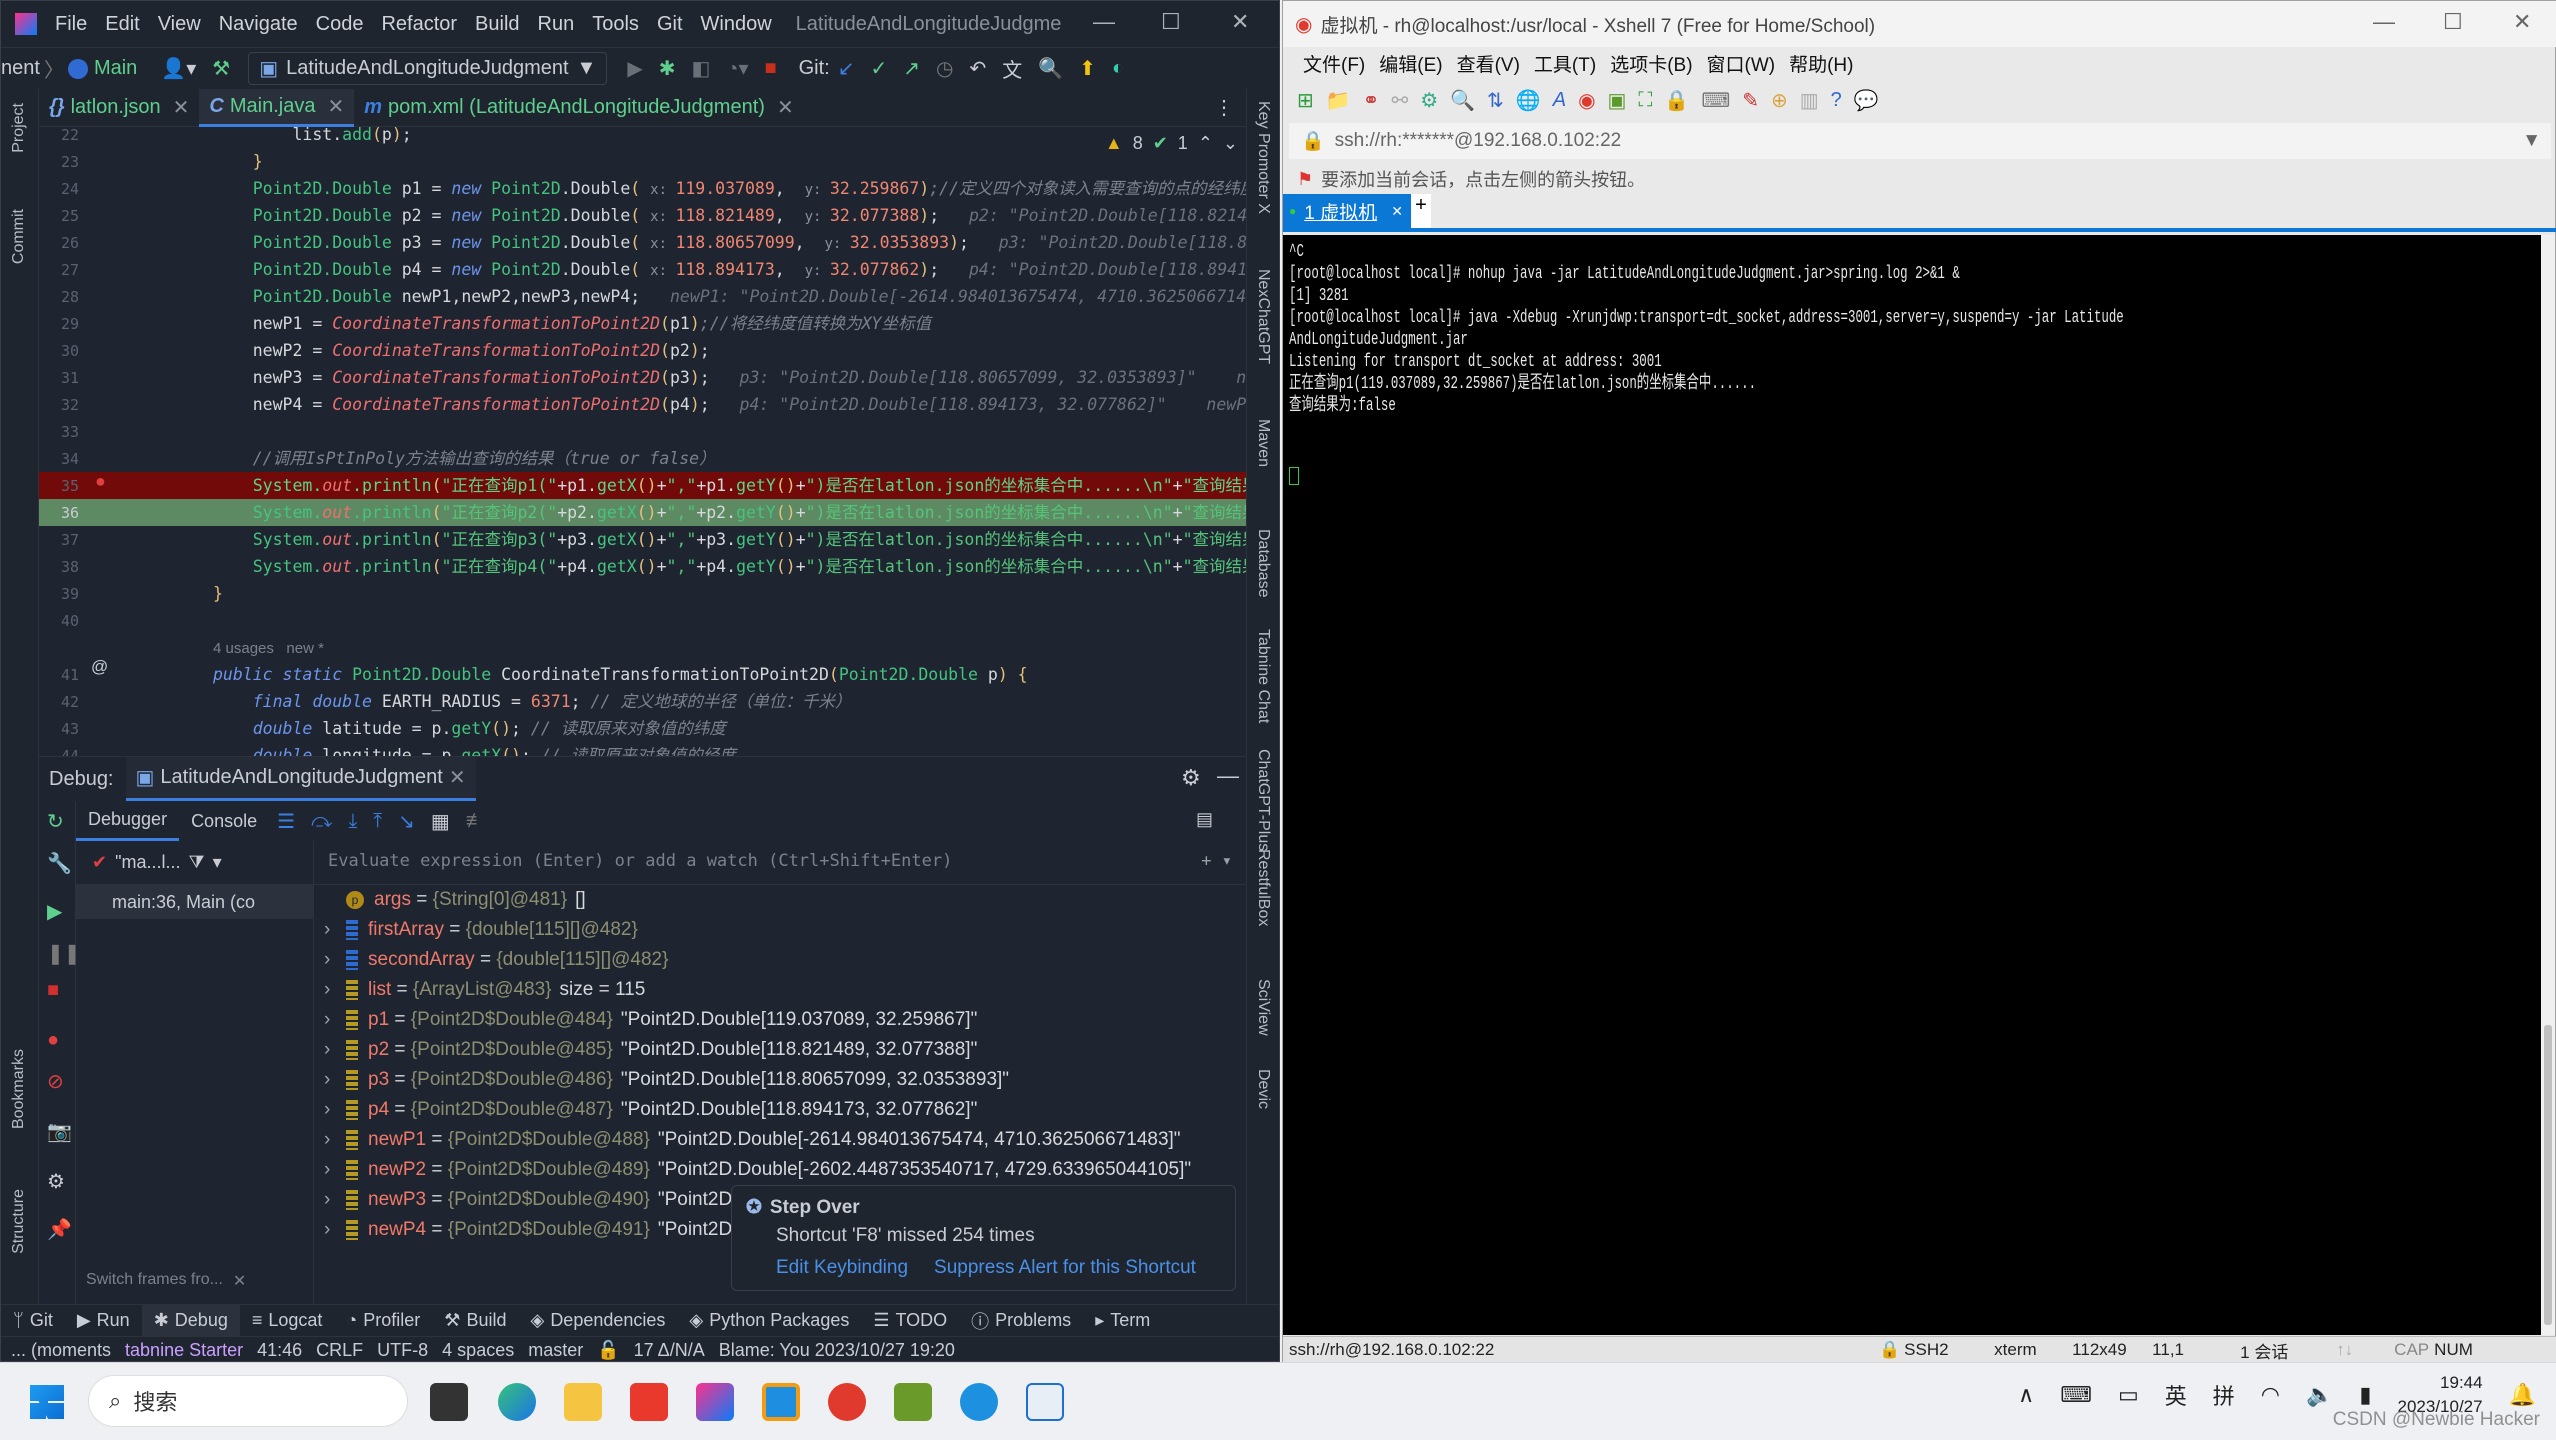 The height and width of the screenshot is (1440, 2556). Describe the element at coordinates (1488, 63) in the screenshot. I see `xshell-menu-item: 查看(V)` at that location.